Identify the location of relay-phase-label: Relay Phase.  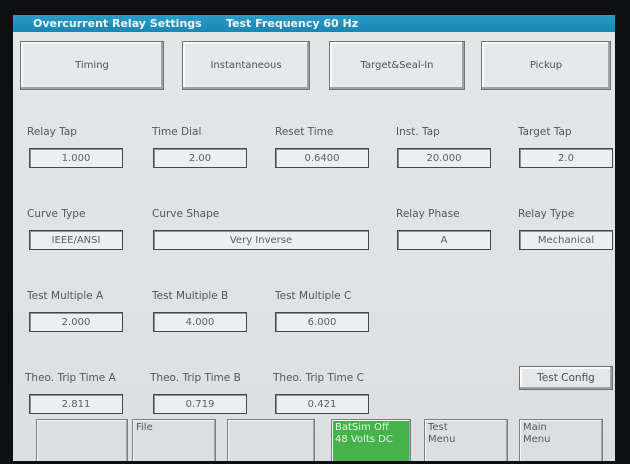
(428, 214).